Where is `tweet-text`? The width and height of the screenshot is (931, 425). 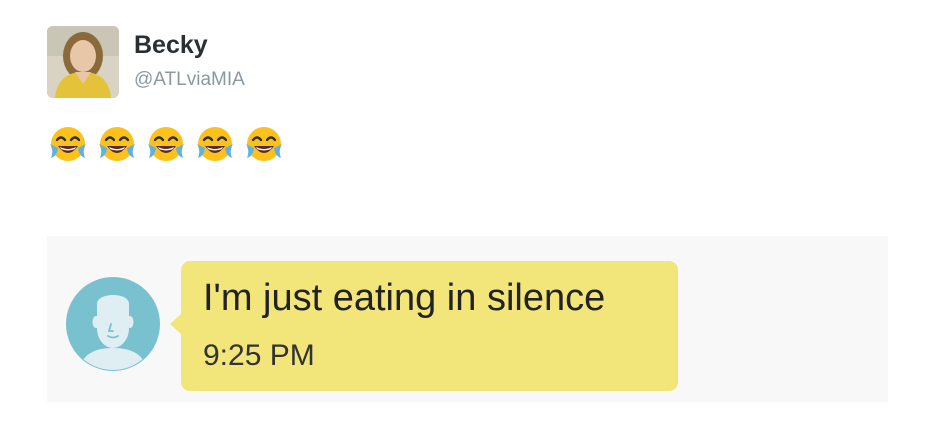
tweet-text is located at coordinates (166, 144).